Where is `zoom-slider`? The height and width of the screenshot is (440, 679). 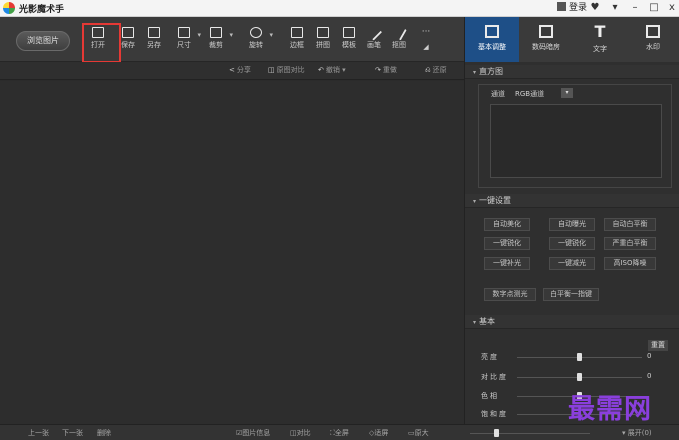 zoom-slider is located at coordinates (530, 433).